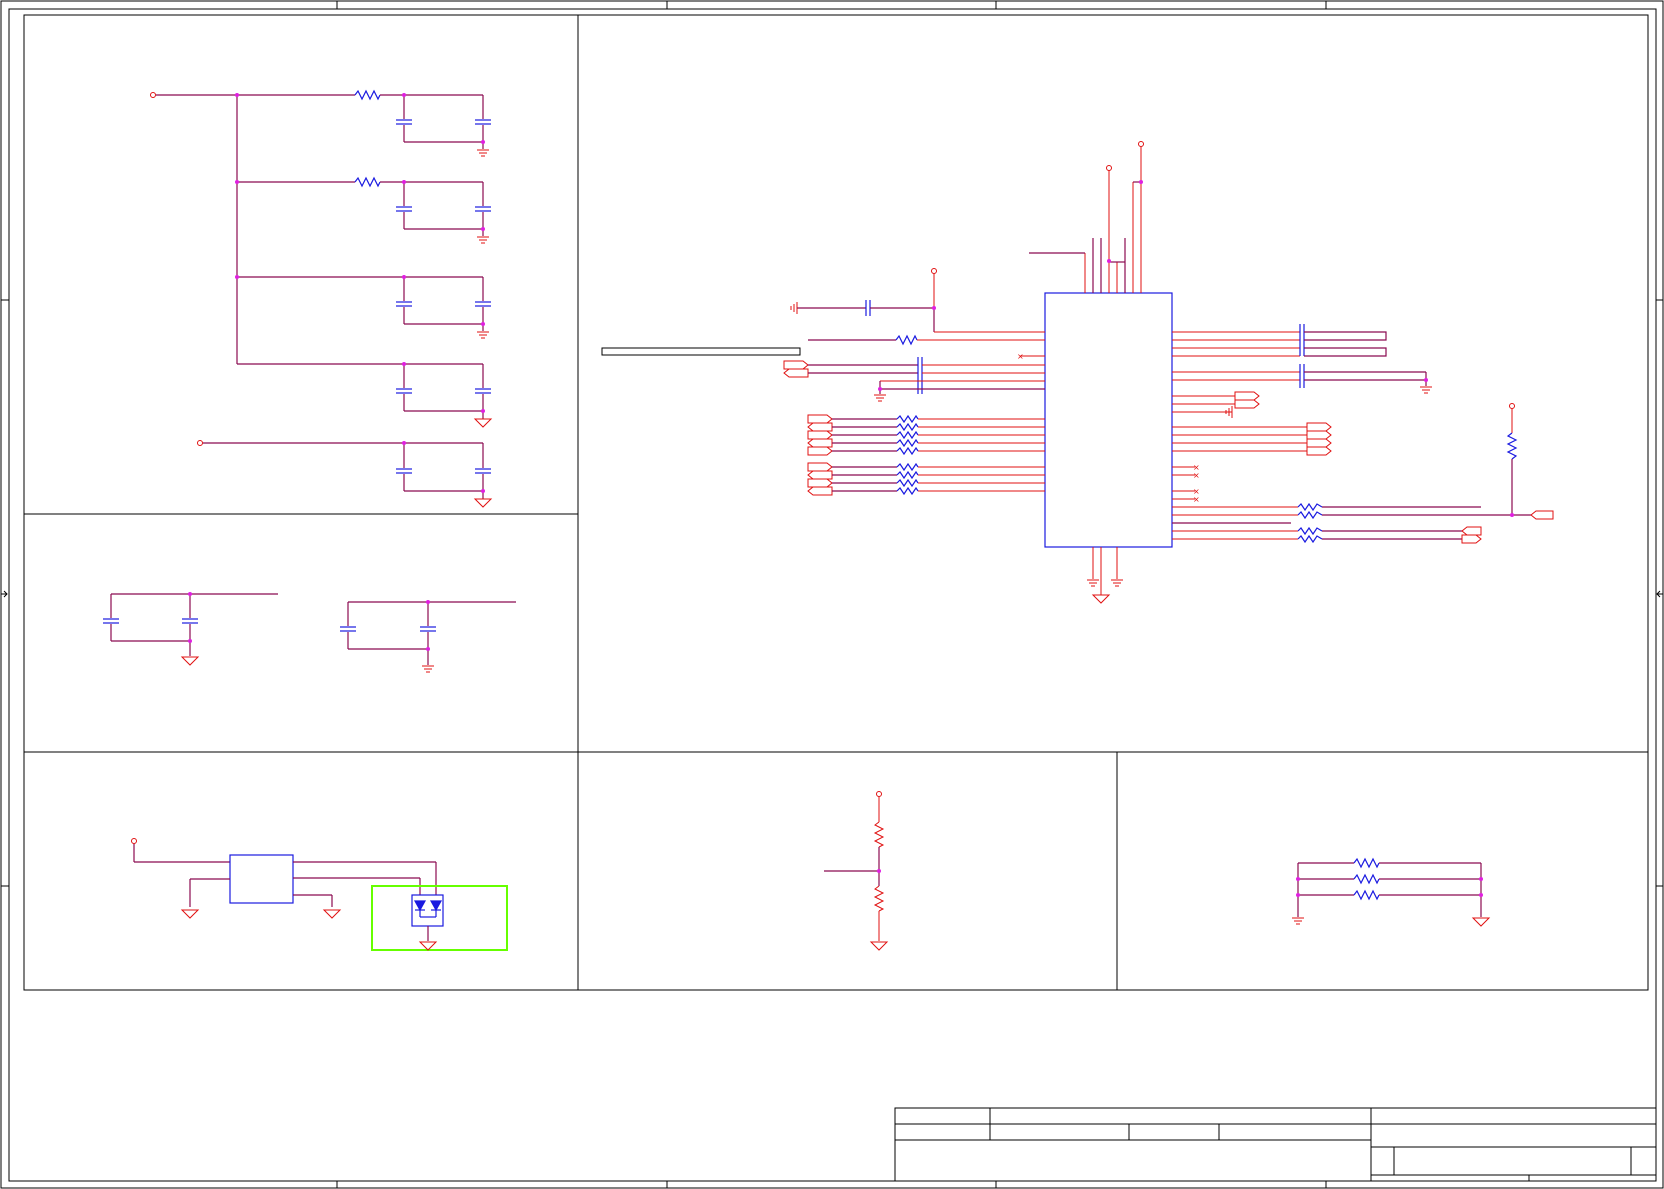  I want to click on panel-reset-divider, so click(856, 871).